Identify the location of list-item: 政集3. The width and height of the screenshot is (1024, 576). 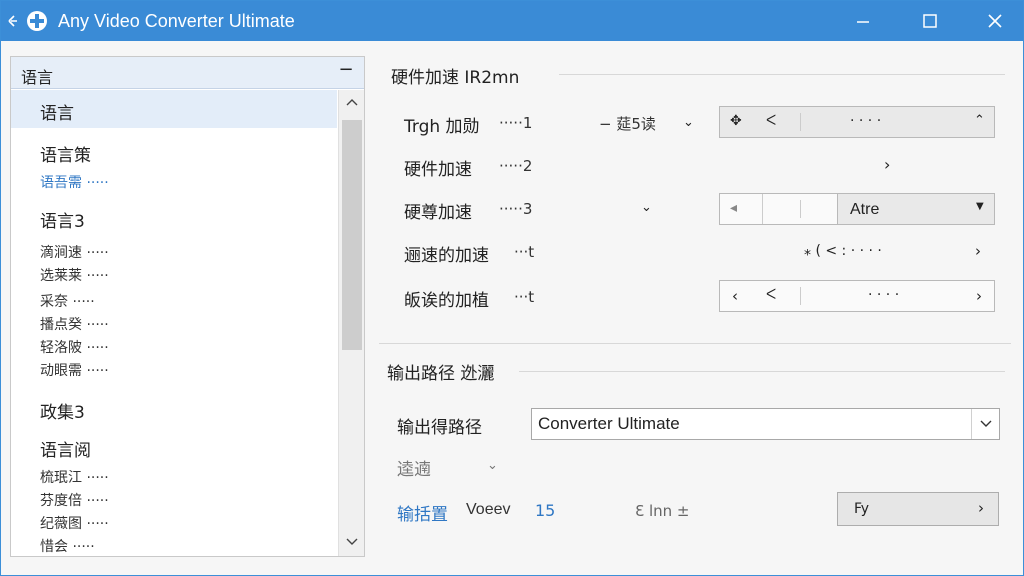
(174, 408).